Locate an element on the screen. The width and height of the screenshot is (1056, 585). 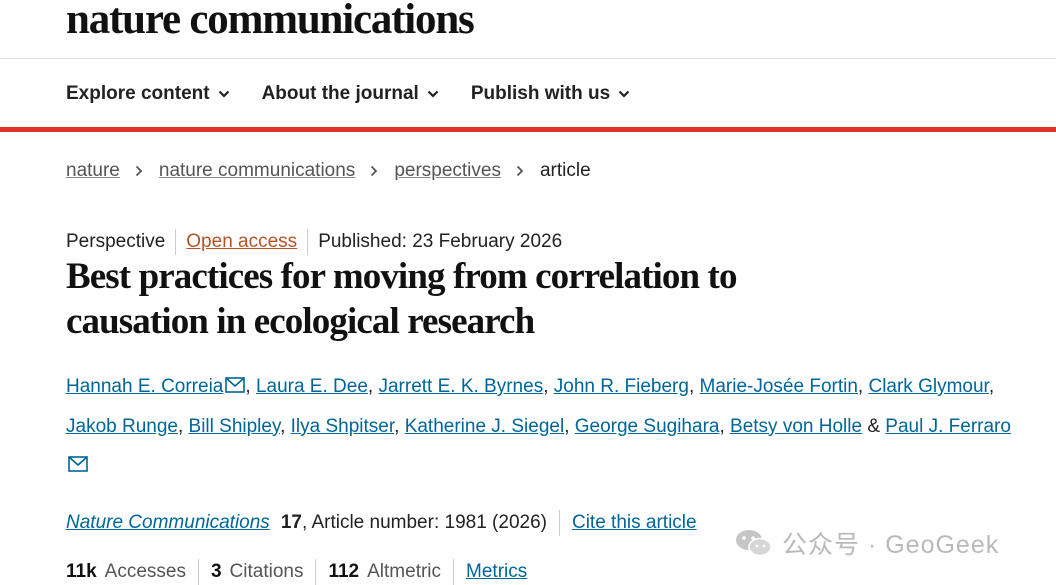
metrics-link: Metrics is located at coordinates (496, 572).